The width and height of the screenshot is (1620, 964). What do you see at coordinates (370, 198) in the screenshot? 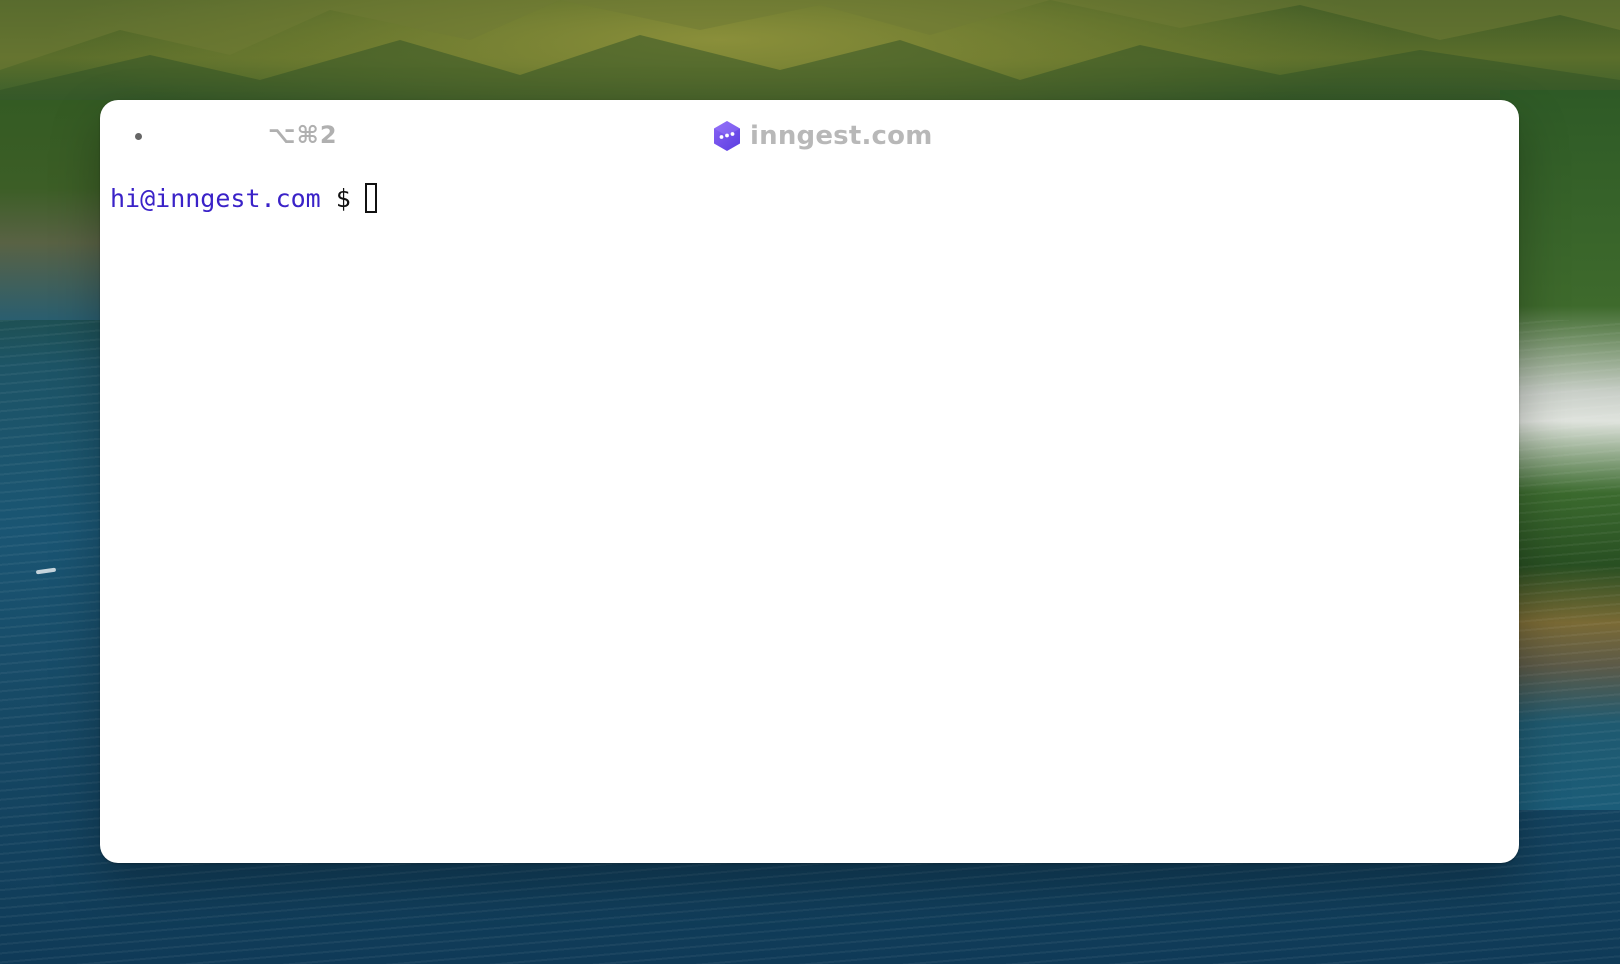
I see `text-cursor` at bounding box center [370, 198].